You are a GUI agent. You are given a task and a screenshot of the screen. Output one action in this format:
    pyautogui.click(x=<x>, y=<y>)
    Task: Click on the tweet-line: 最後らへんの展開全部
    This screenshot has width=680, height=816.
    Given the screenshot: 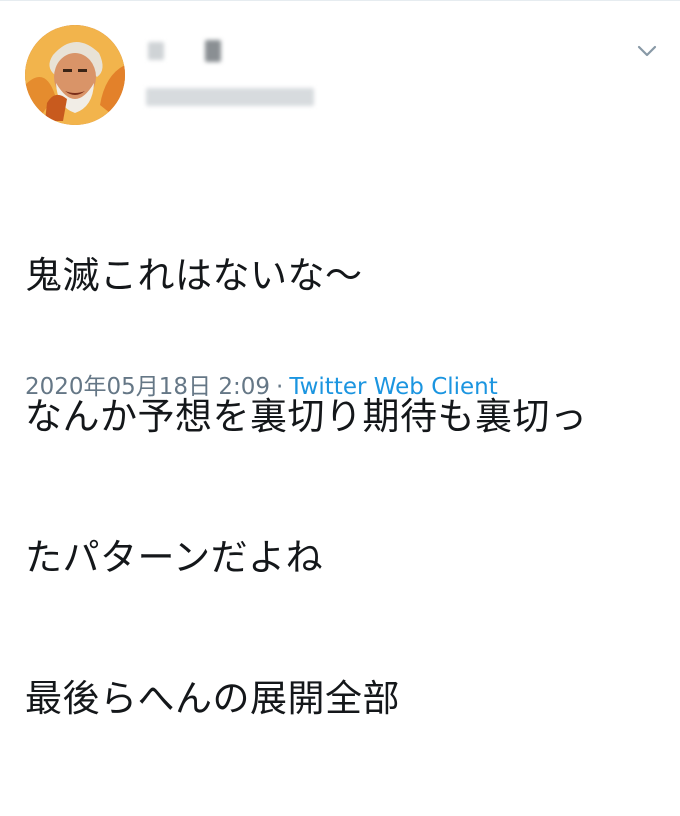 What is the action you would take?
    pyautogui.click(x=212, y=698)
    